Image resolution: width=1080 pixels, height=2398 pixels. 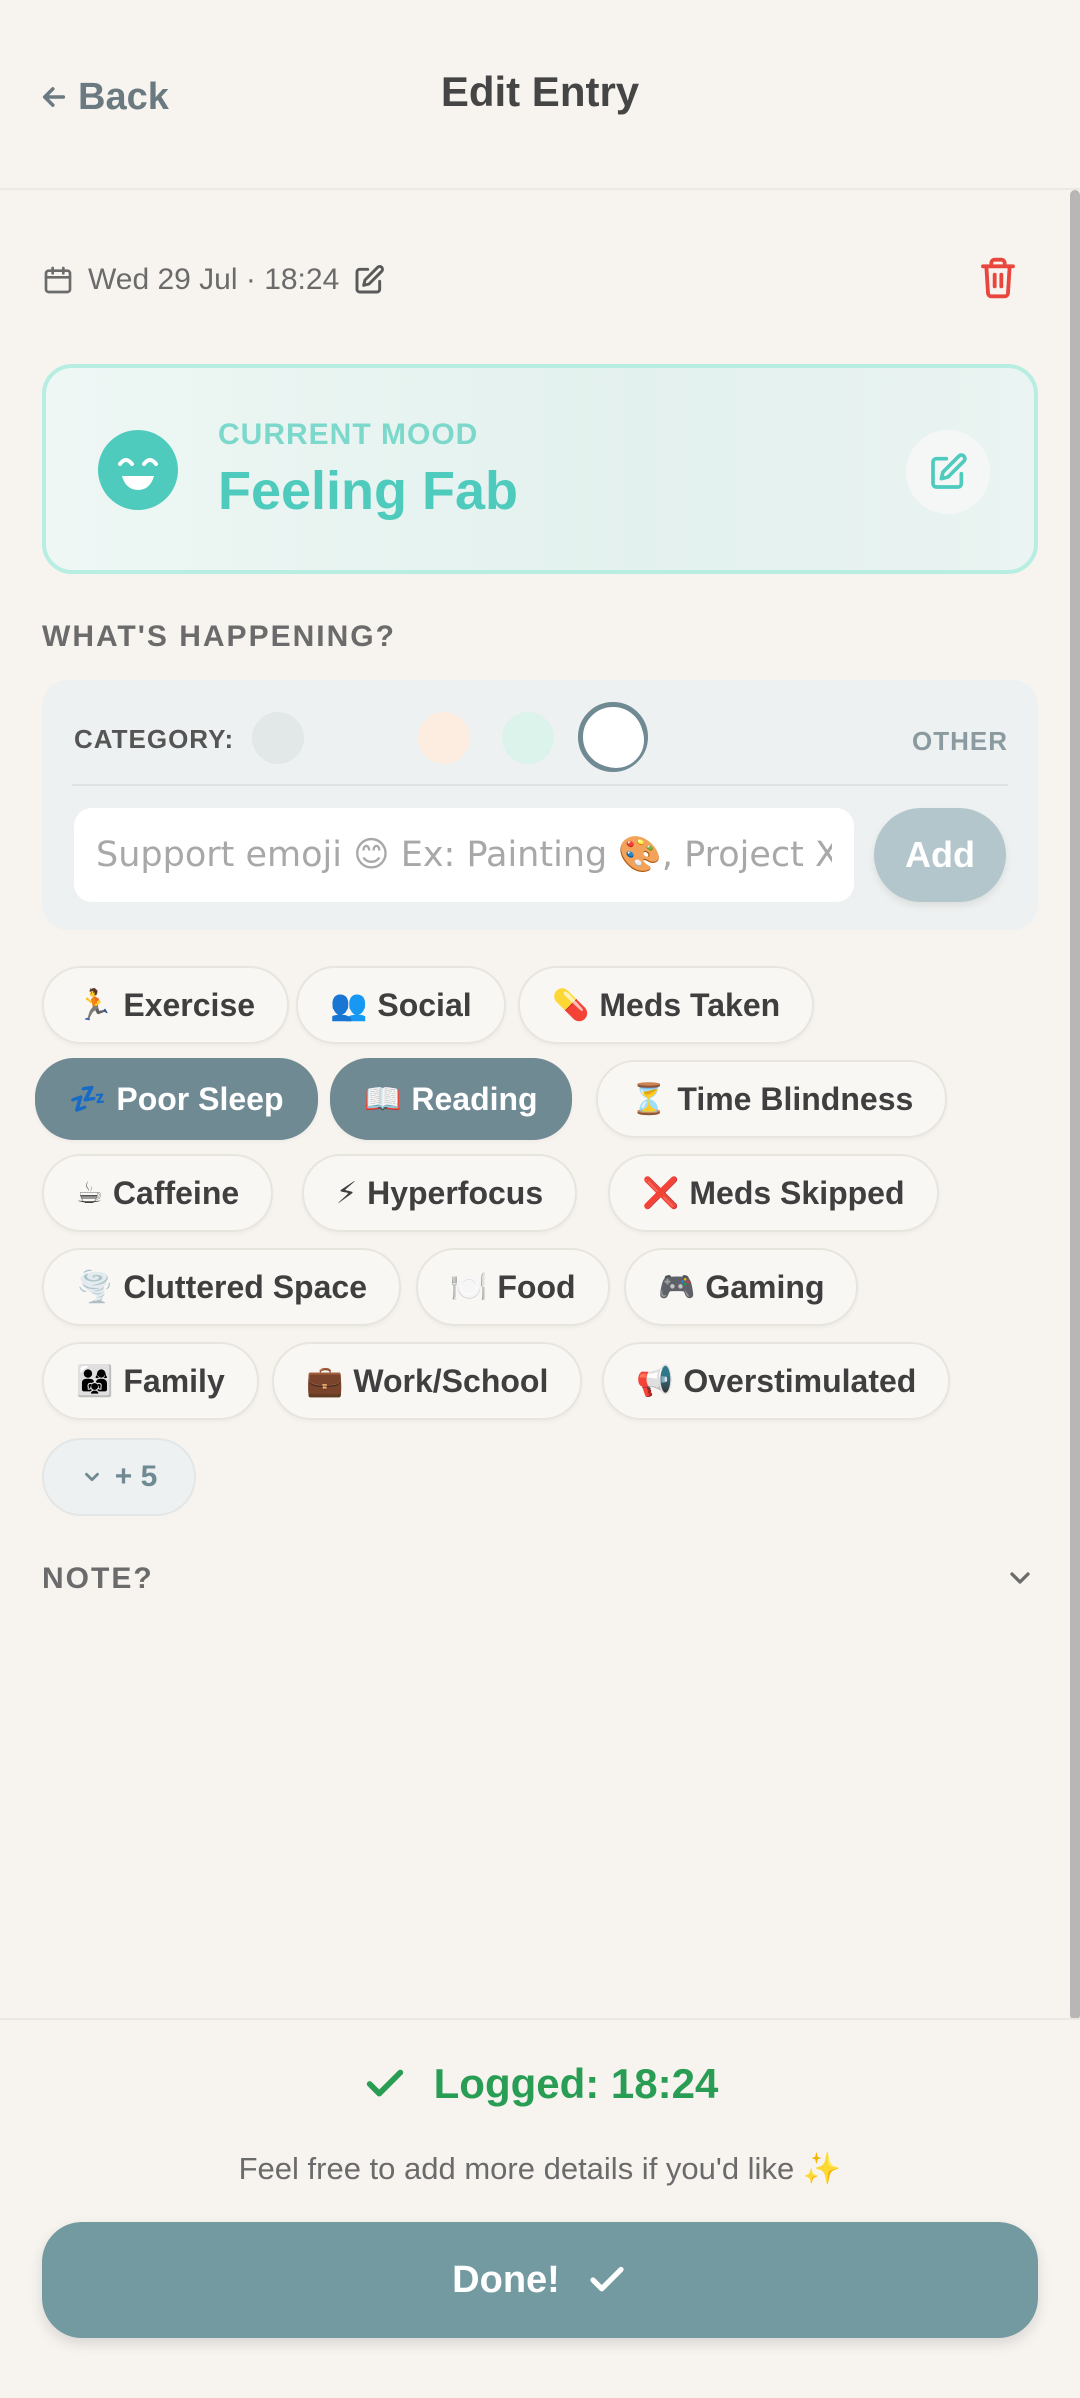 What do you see at coordinates (95, 1287) in the screenshot?
I see `tag-emoji: 🌪️` at bounding box center [95, 1287].